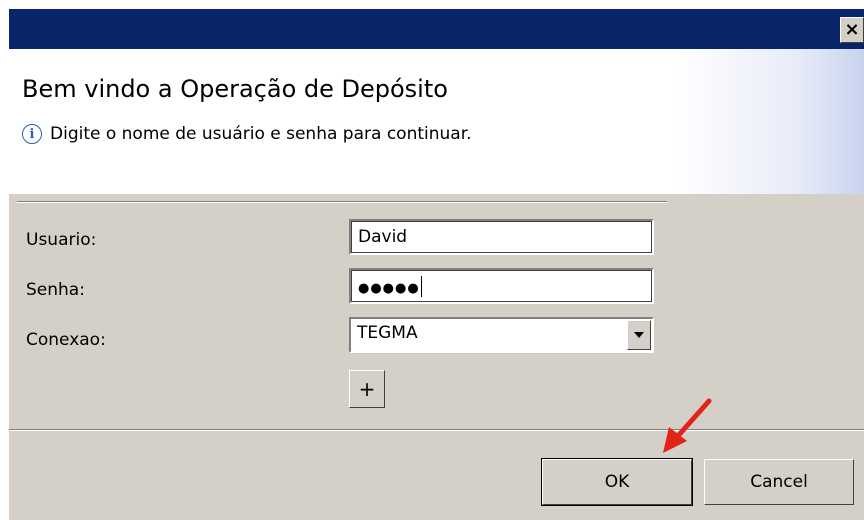  I want to click on connection-dropdown-button, so click(639, 335).